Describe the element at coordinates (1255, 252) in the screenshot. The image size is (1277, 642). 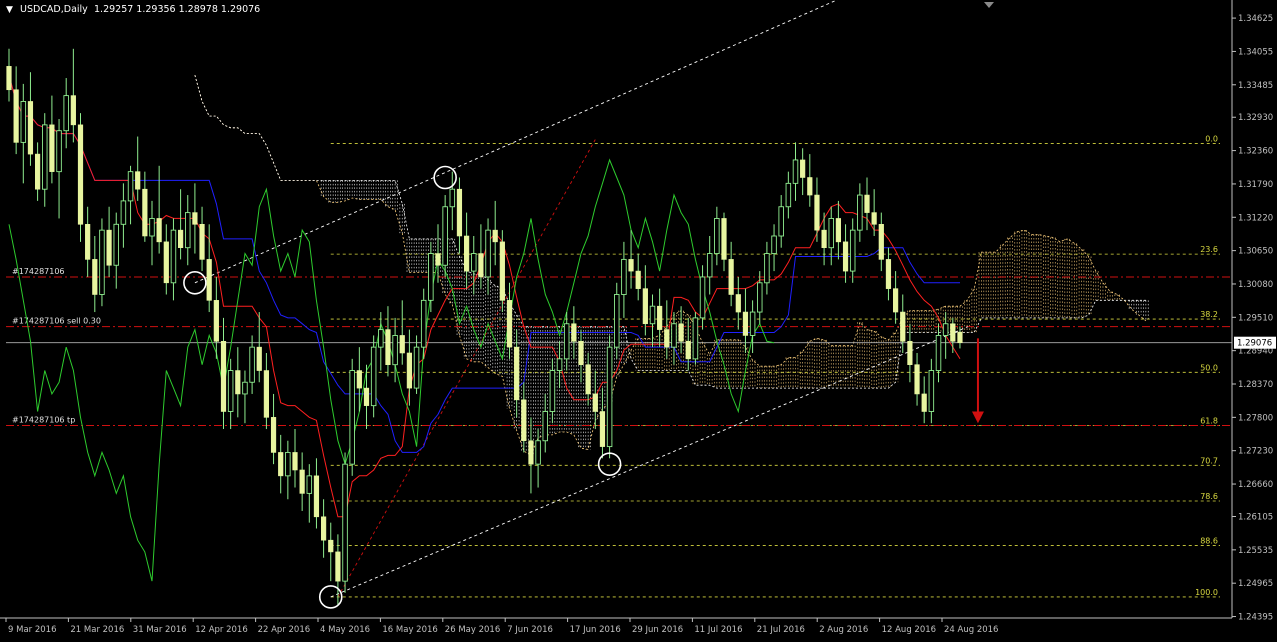
I see `y-tick-label: 1.30650` at that location.